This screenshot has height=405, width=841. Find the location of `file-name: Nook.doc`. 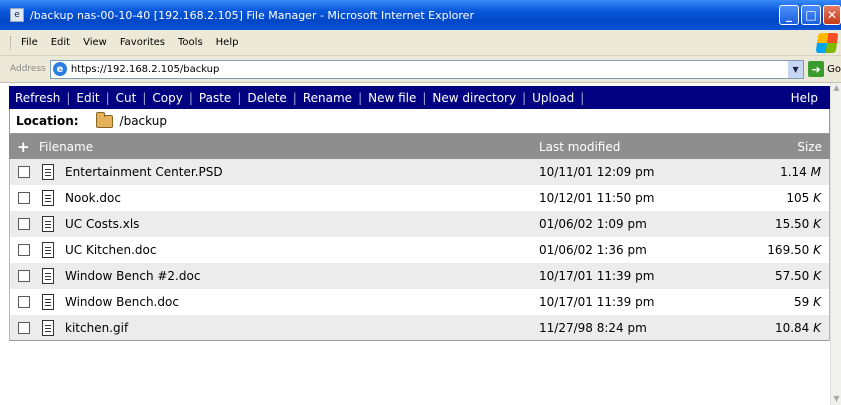

file-name: Nook.doc is located at coordinates (93, 198).